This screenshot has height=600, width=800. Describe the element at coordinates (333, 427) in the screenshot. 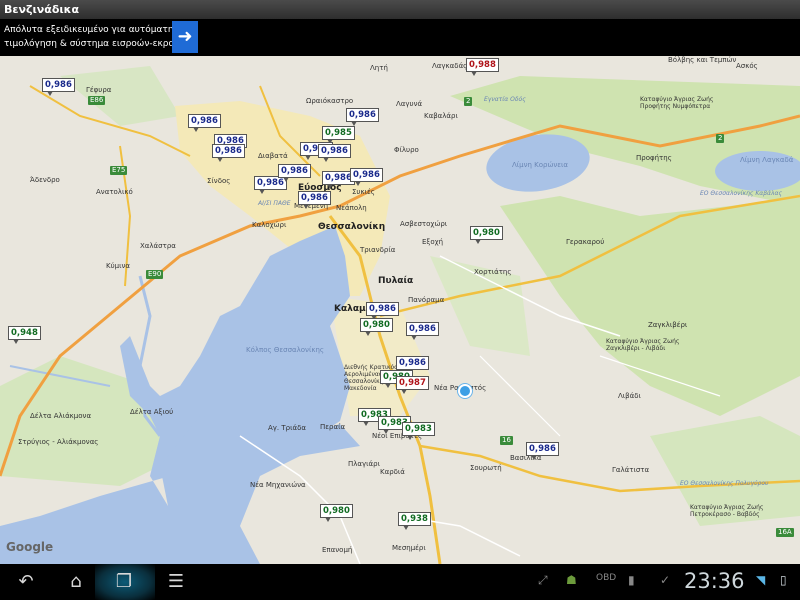

I see `place-label: Περαία` at that location.